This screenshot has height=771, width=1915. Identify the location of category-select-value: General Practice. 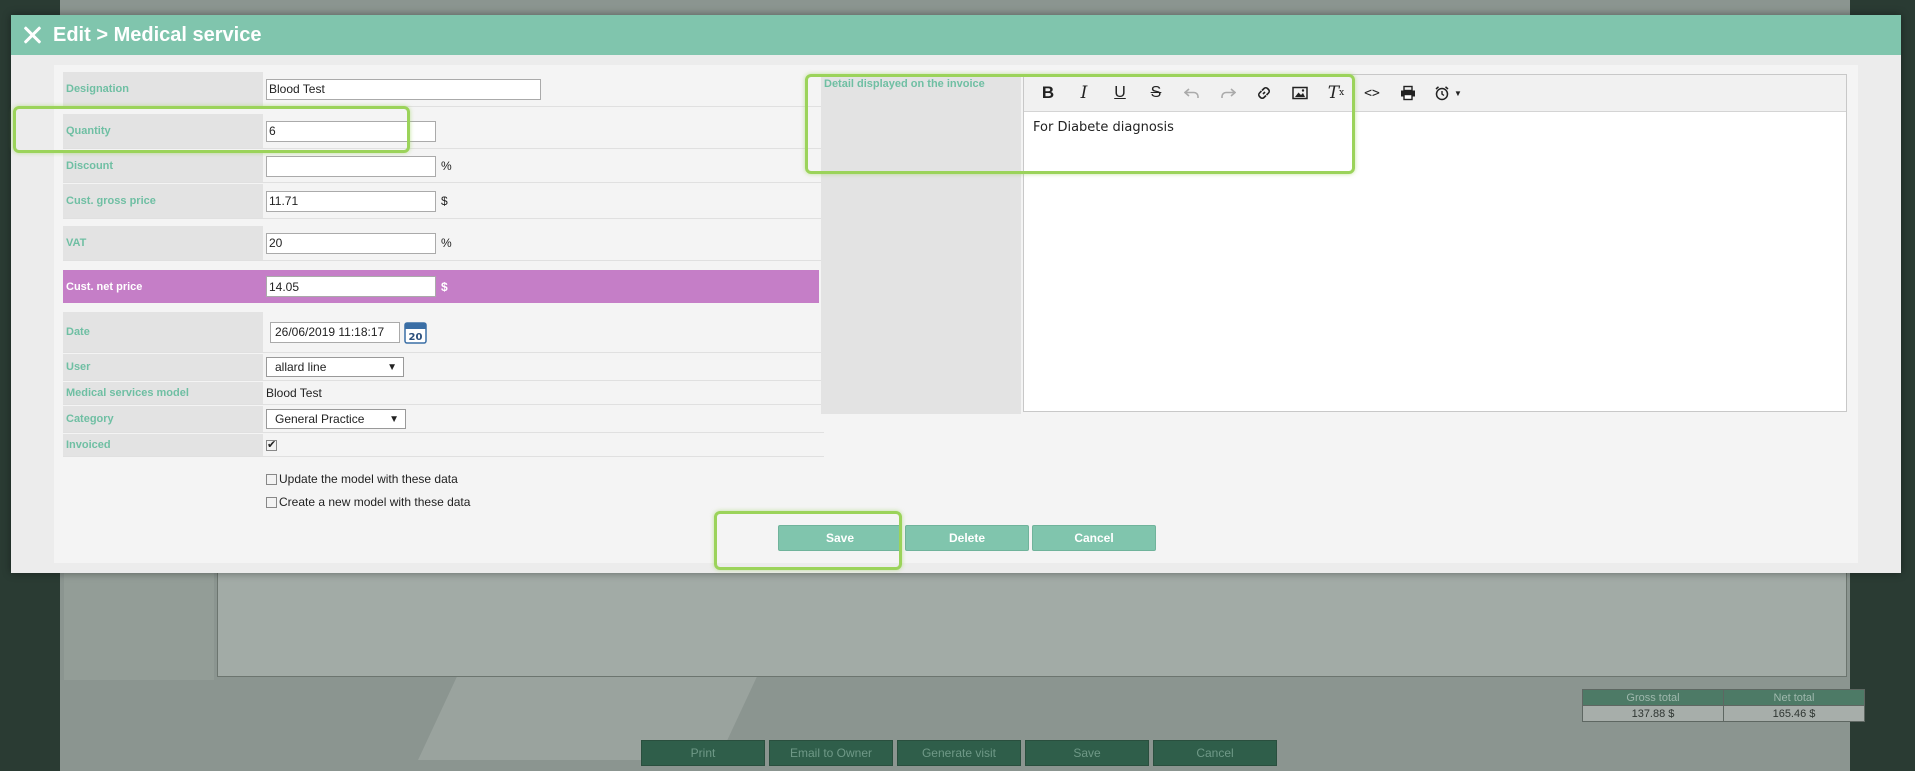
(320, 419).